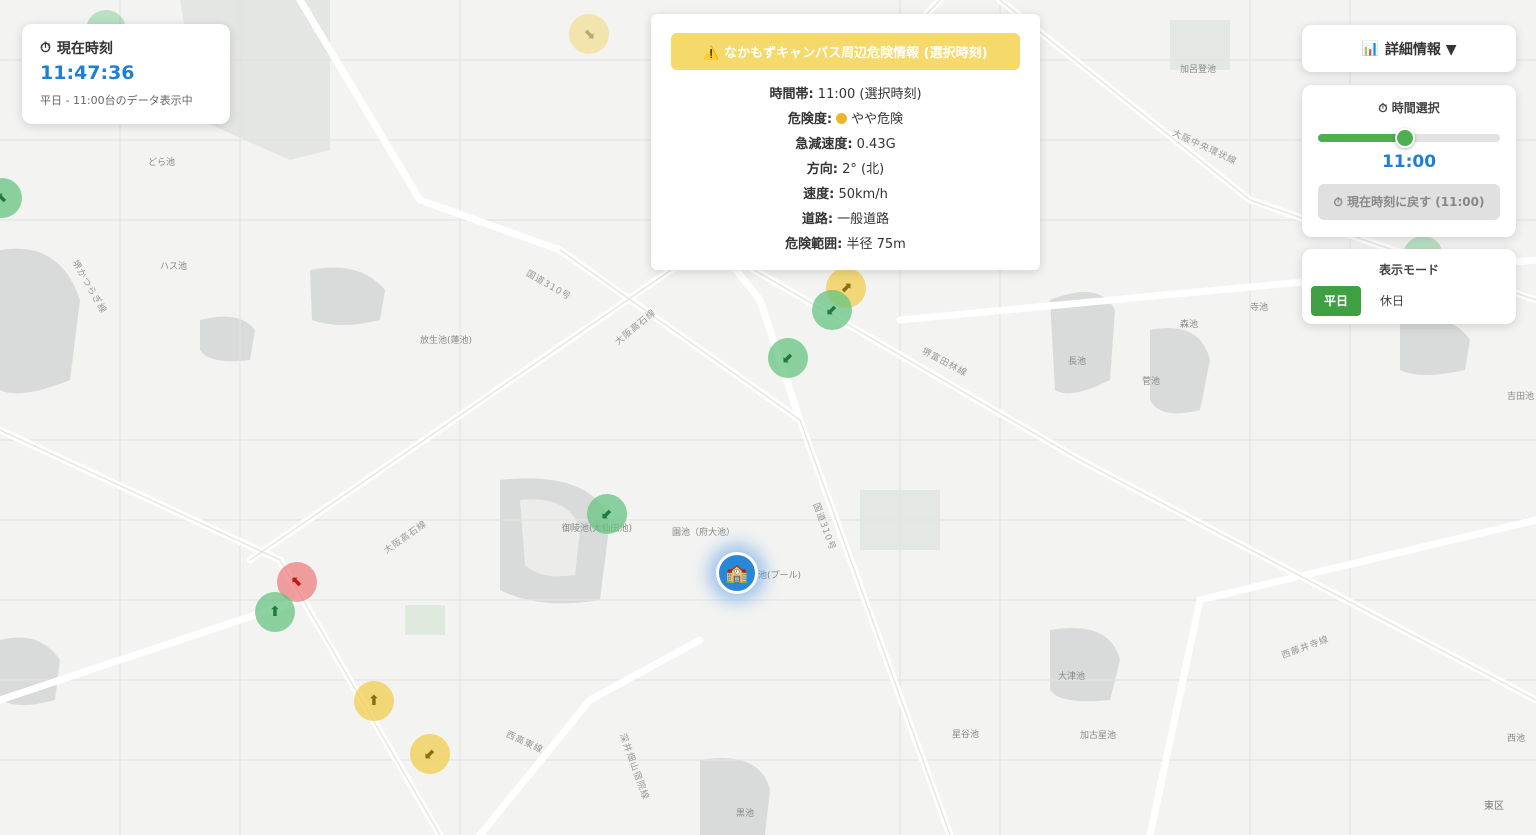 This screenshot has width=1536, height=835. What do you see at coordinates (869, 94) in the screenshot?
I see `row-value: 11:00 (選択時刻)` at bounding box center [869, 94].